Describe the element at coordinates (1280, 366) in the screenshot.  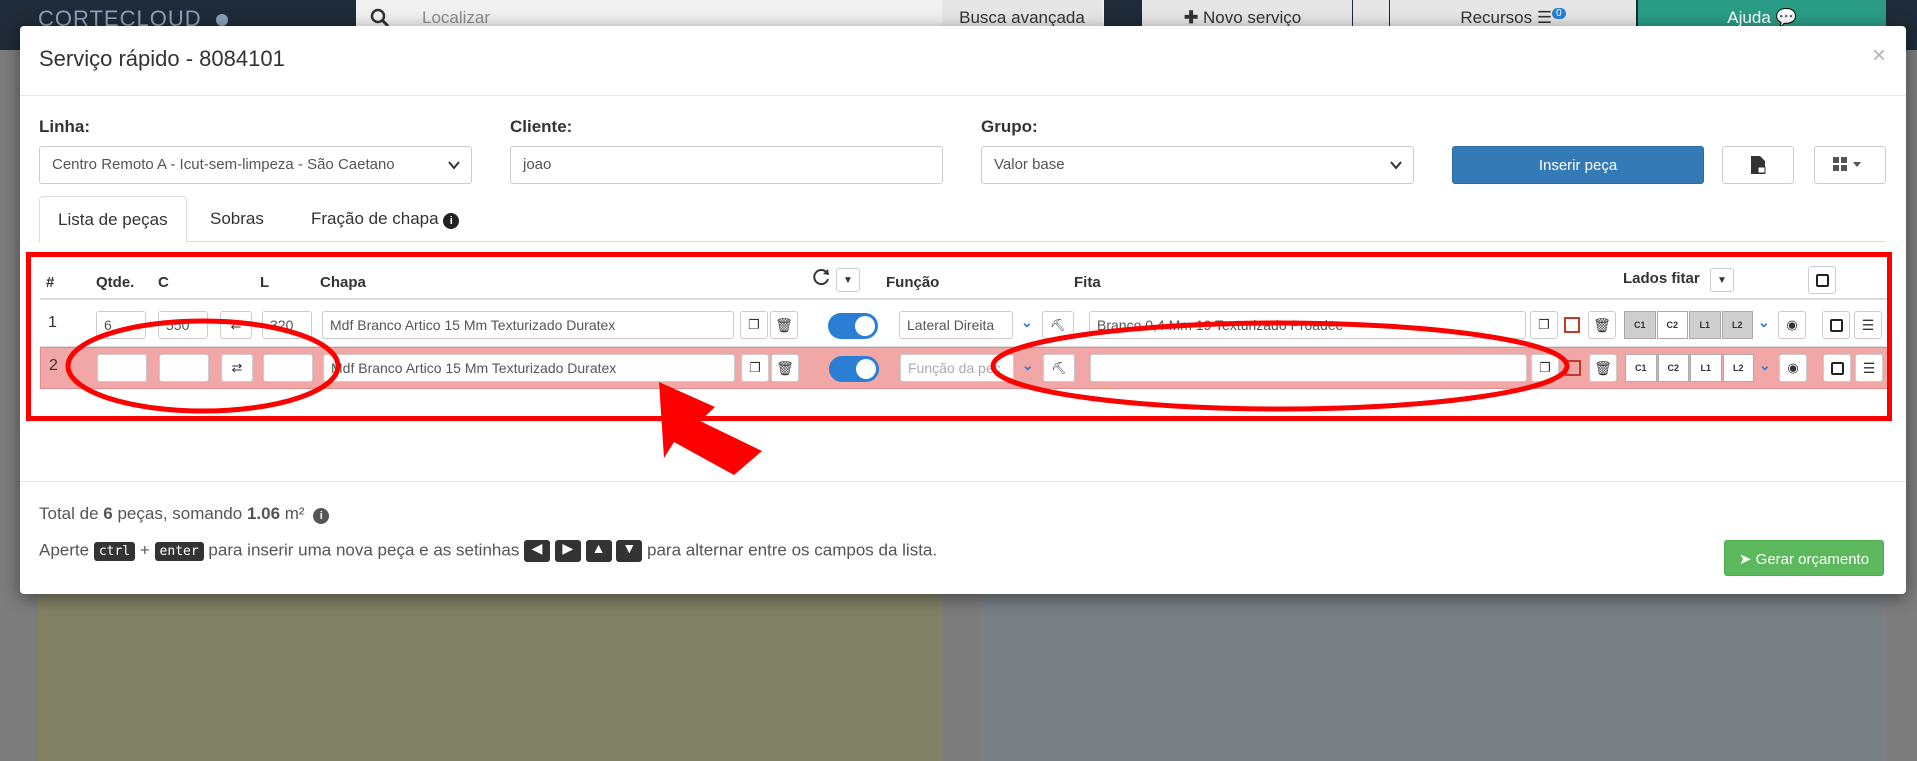
I see `annotation-ellipse-right` at that location.